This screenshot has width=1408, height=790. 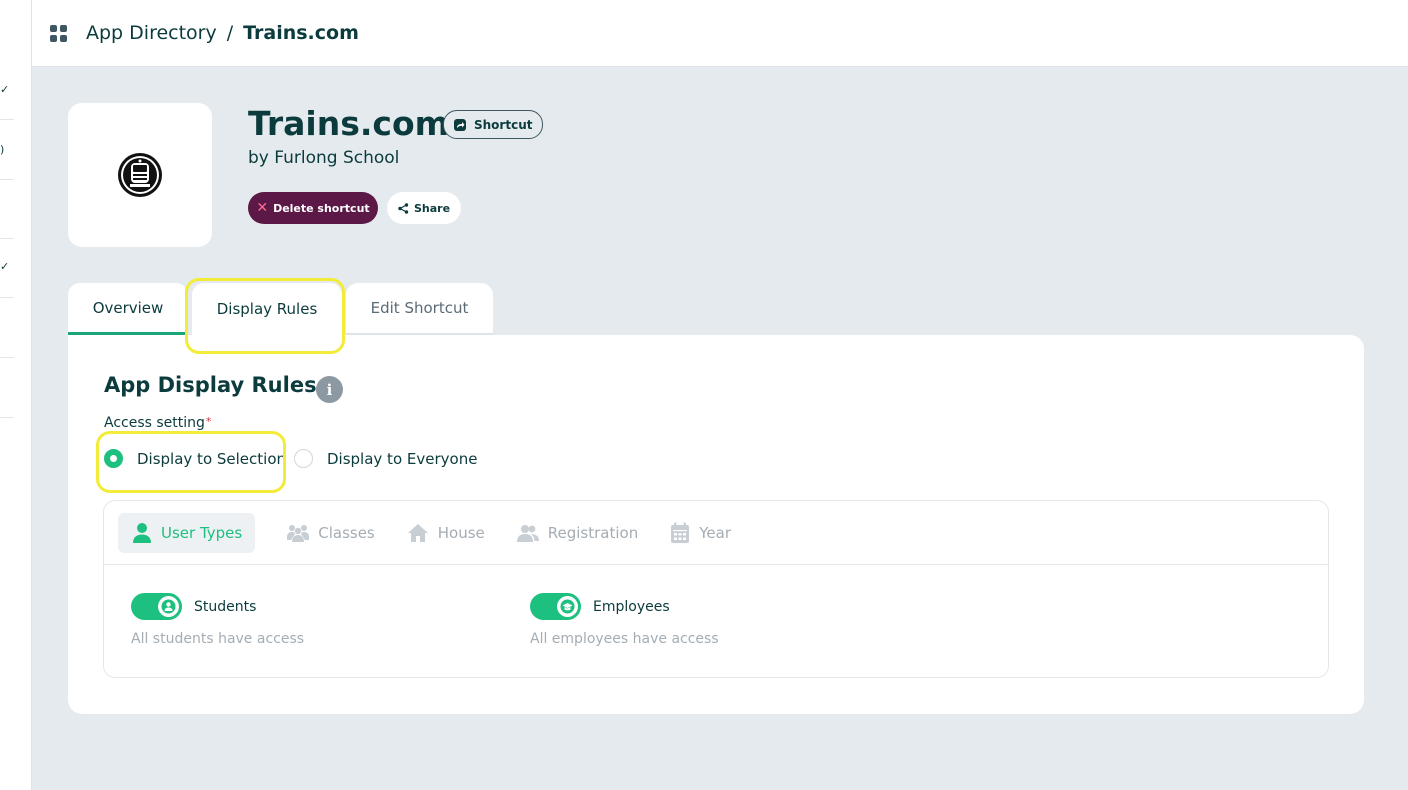 I want to click on filter-tab-registration: Registration, so click(x=577, y=533).